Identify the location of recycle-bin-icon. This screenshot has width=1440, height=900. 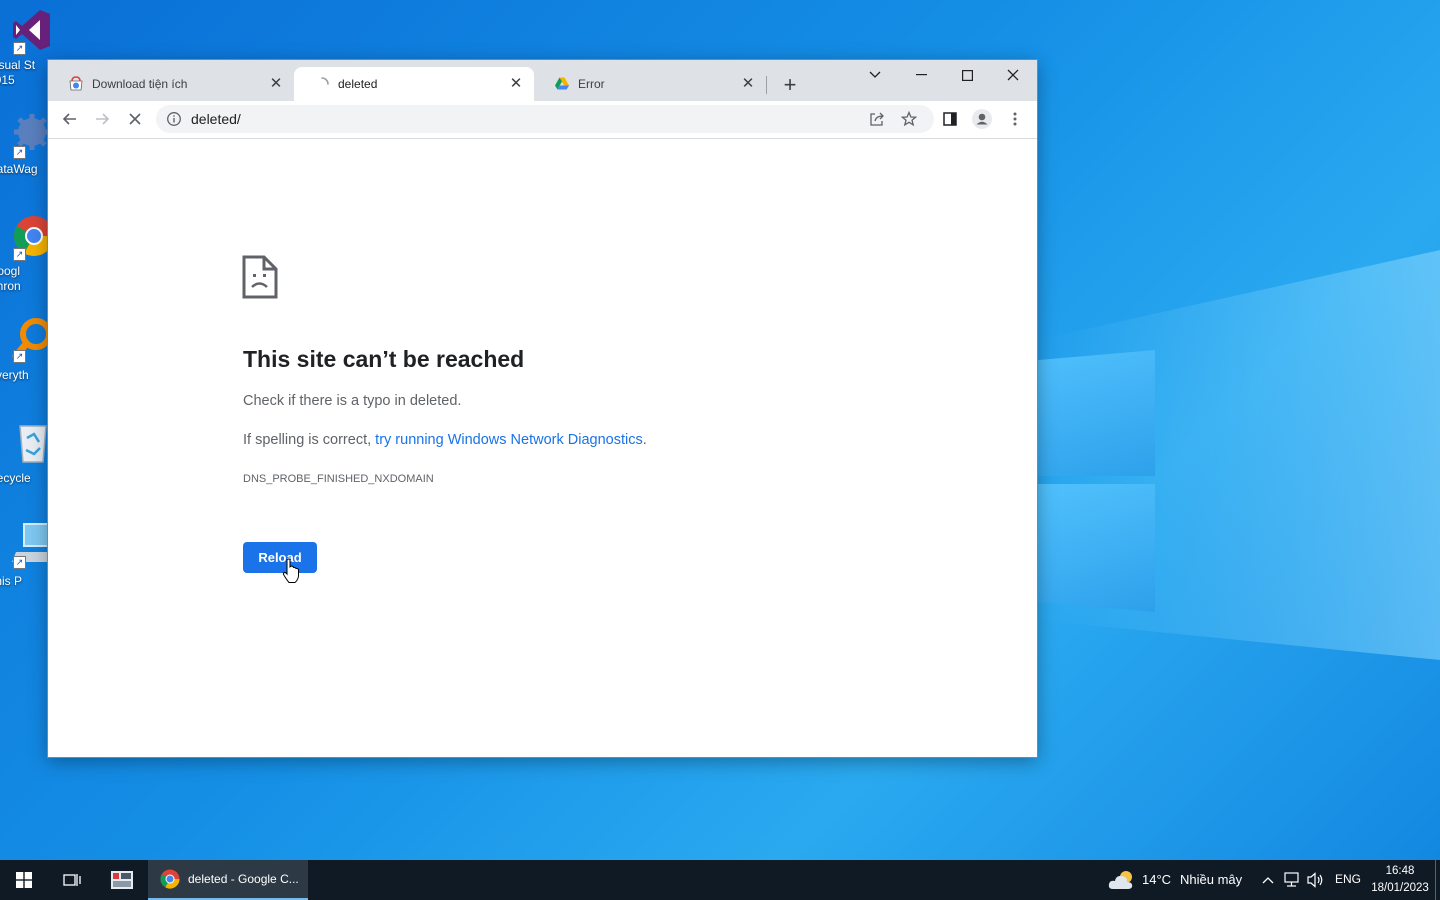
(33, 444).